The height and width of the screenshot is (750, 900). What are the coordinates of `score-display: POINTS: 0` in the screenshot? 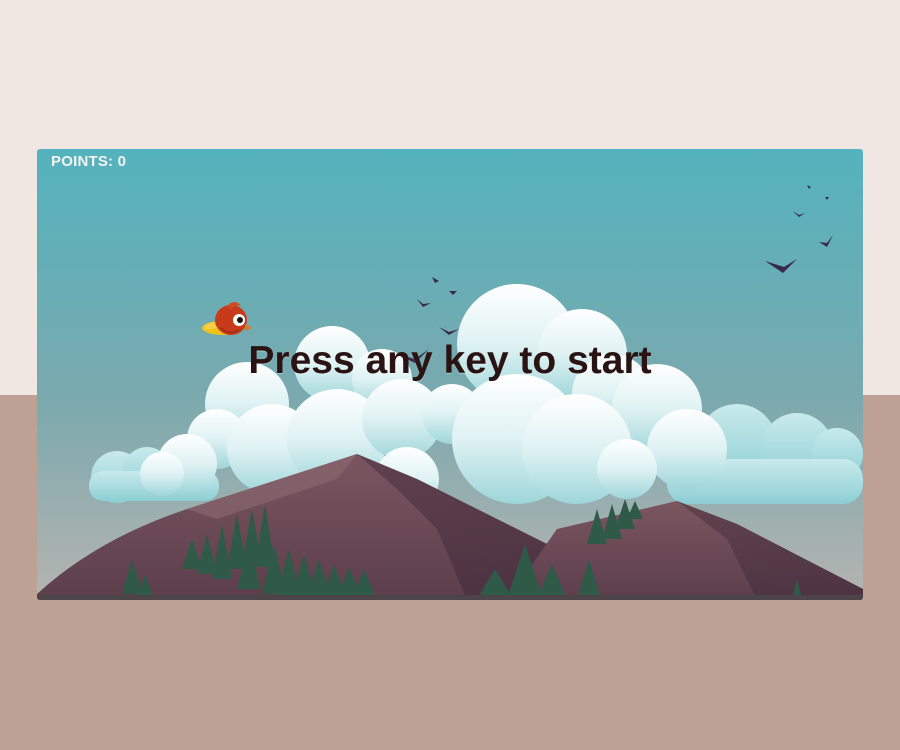 It's located at (89, 161).